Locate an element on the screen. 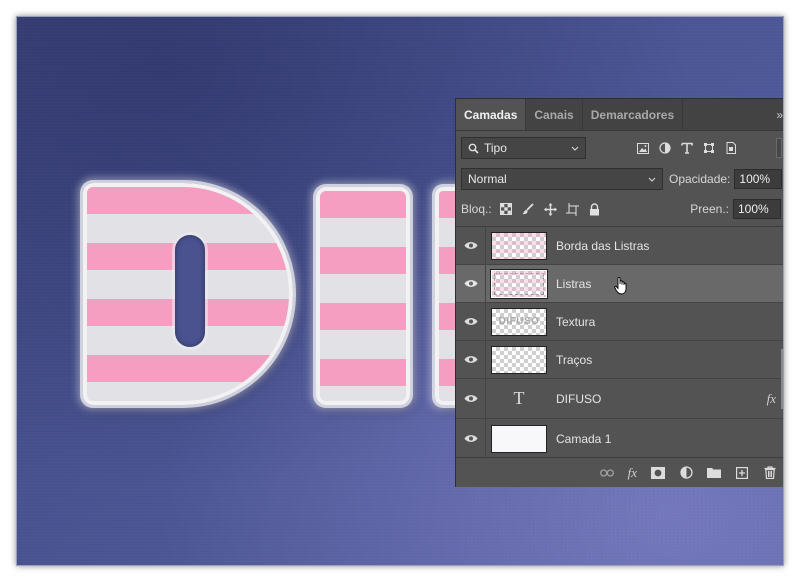 This screenshot has height=582, width=800. lock-label: Bloq.: is located at coordinates (476, 209).